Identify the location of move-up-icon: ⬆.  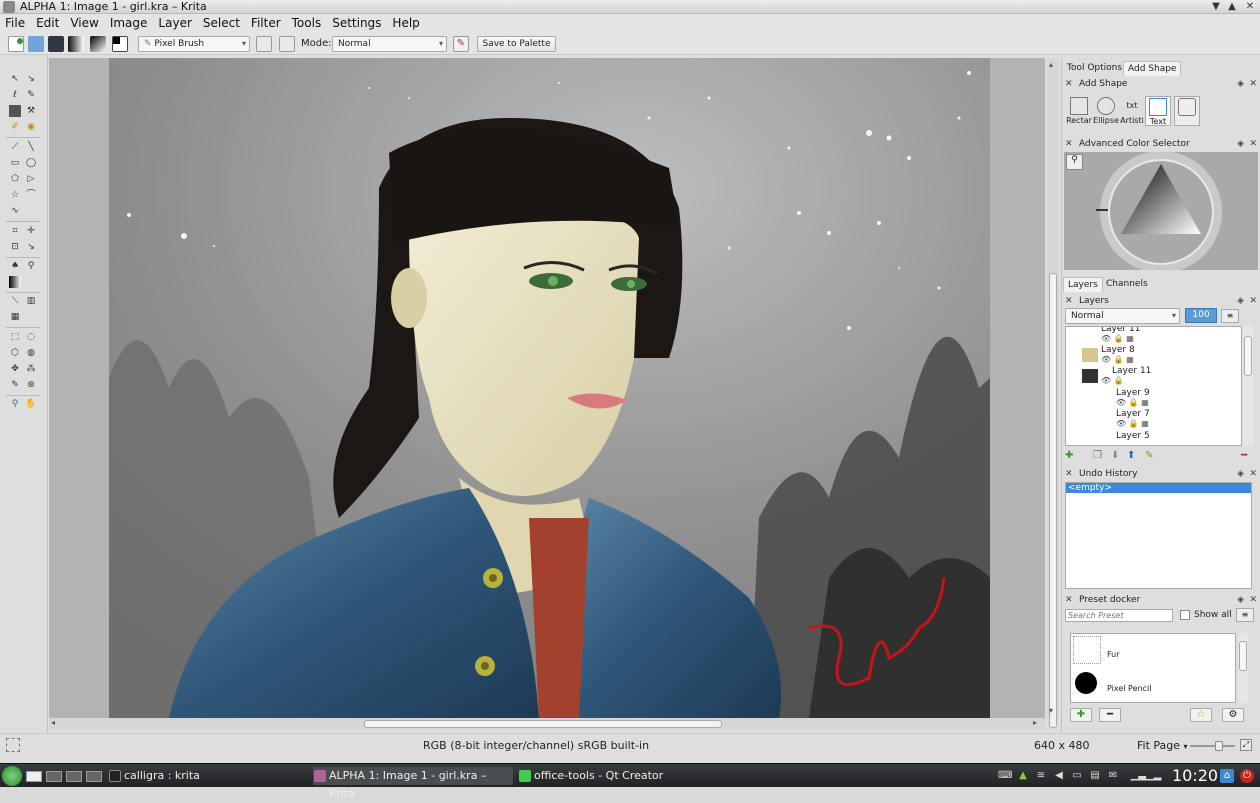
(1131, 455).